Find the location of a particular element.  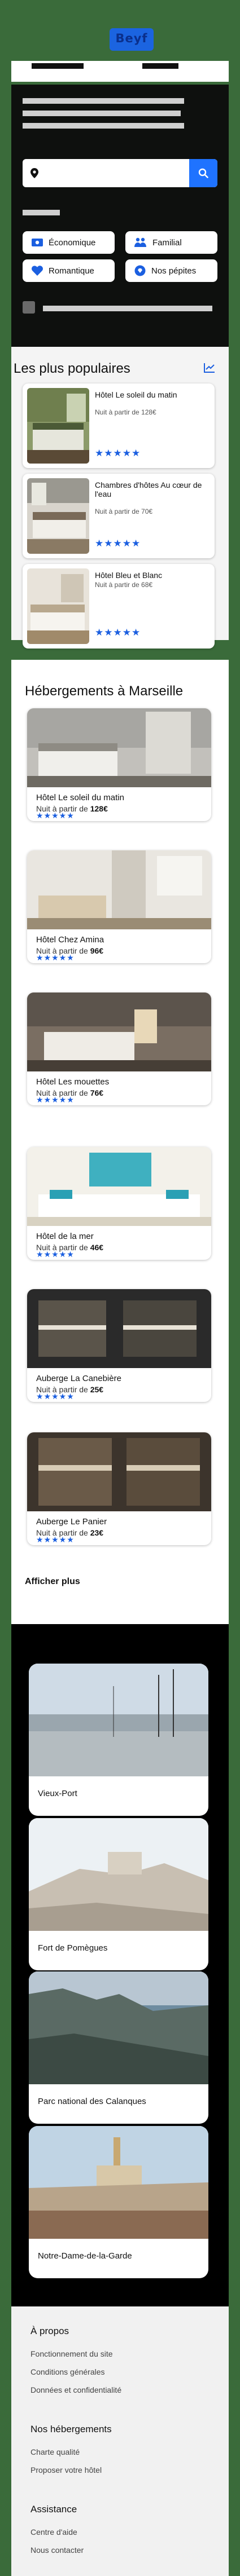

promo-text is located at coordinates (127, 308).